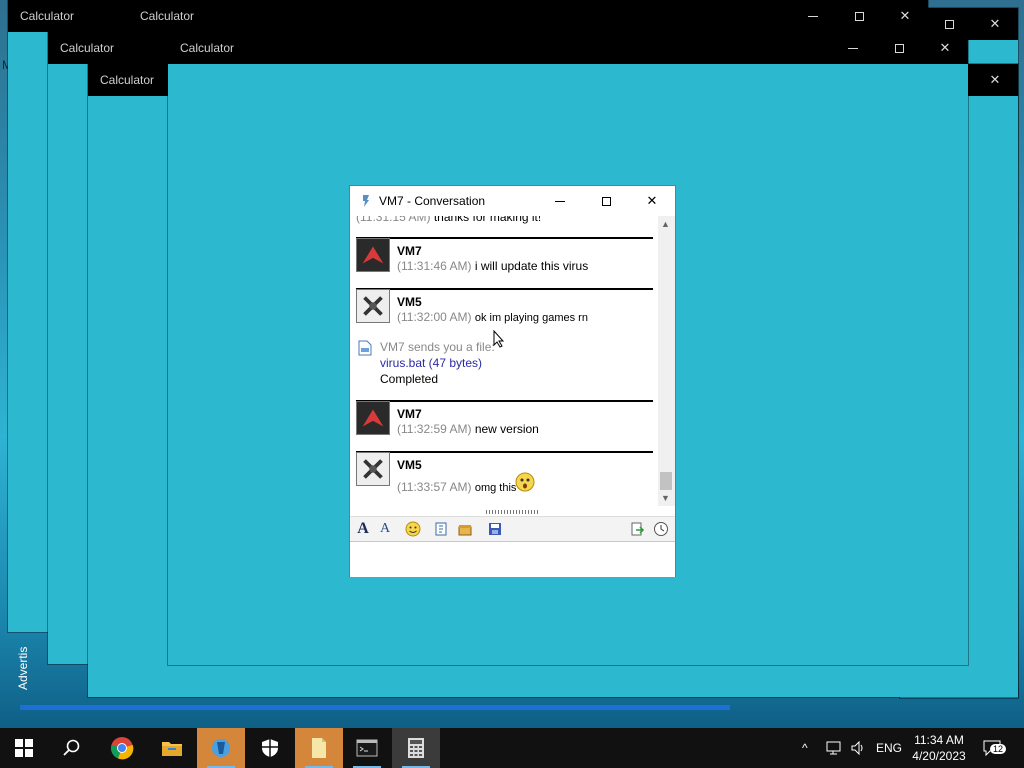  I want to click on send-file-icon, so click(637, 529).